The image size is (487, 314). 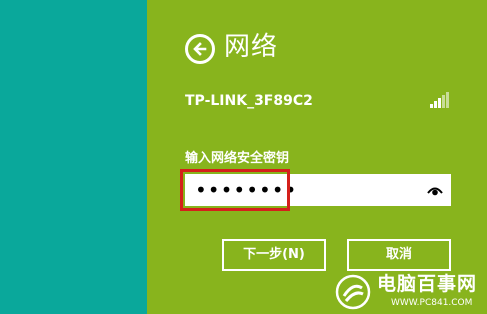 What do you see at coordinates (237, 158) in the screenshot?
I see `security-key-label: 输入网络安全密钥` at bounding box center [237, 158].